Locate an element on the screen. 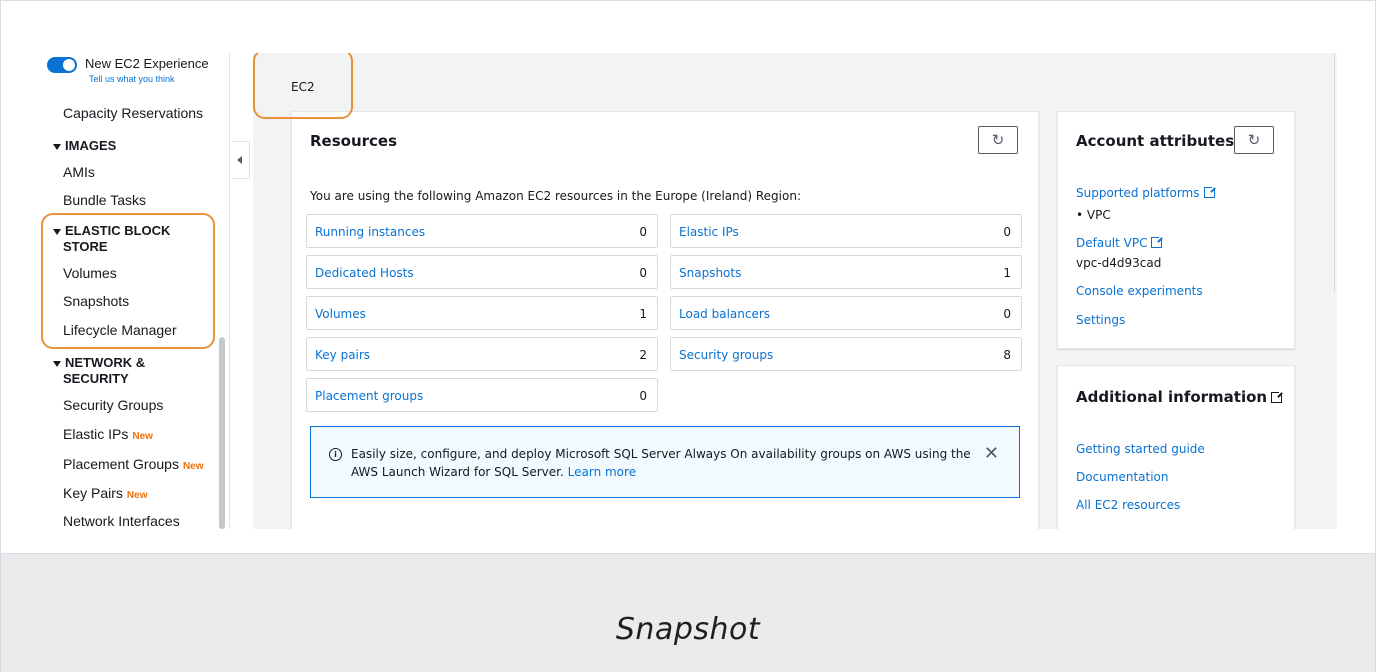 This screenshot has width=1376, height=672. sidebar-section-network: NETWORK & is located at coordinates (99, 363).